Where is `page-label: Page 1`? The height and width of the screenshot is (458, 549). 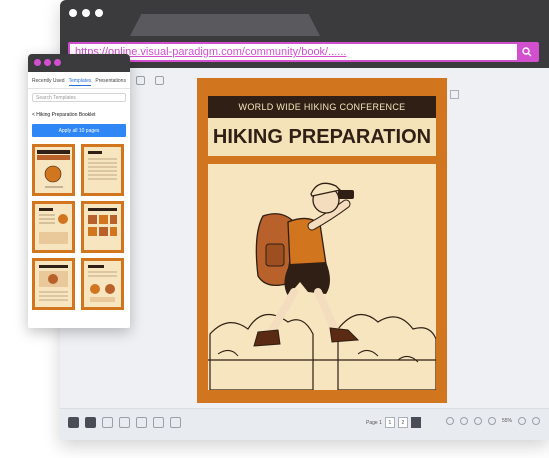 page-label: Page 1 is located at coordinates (374, 422).